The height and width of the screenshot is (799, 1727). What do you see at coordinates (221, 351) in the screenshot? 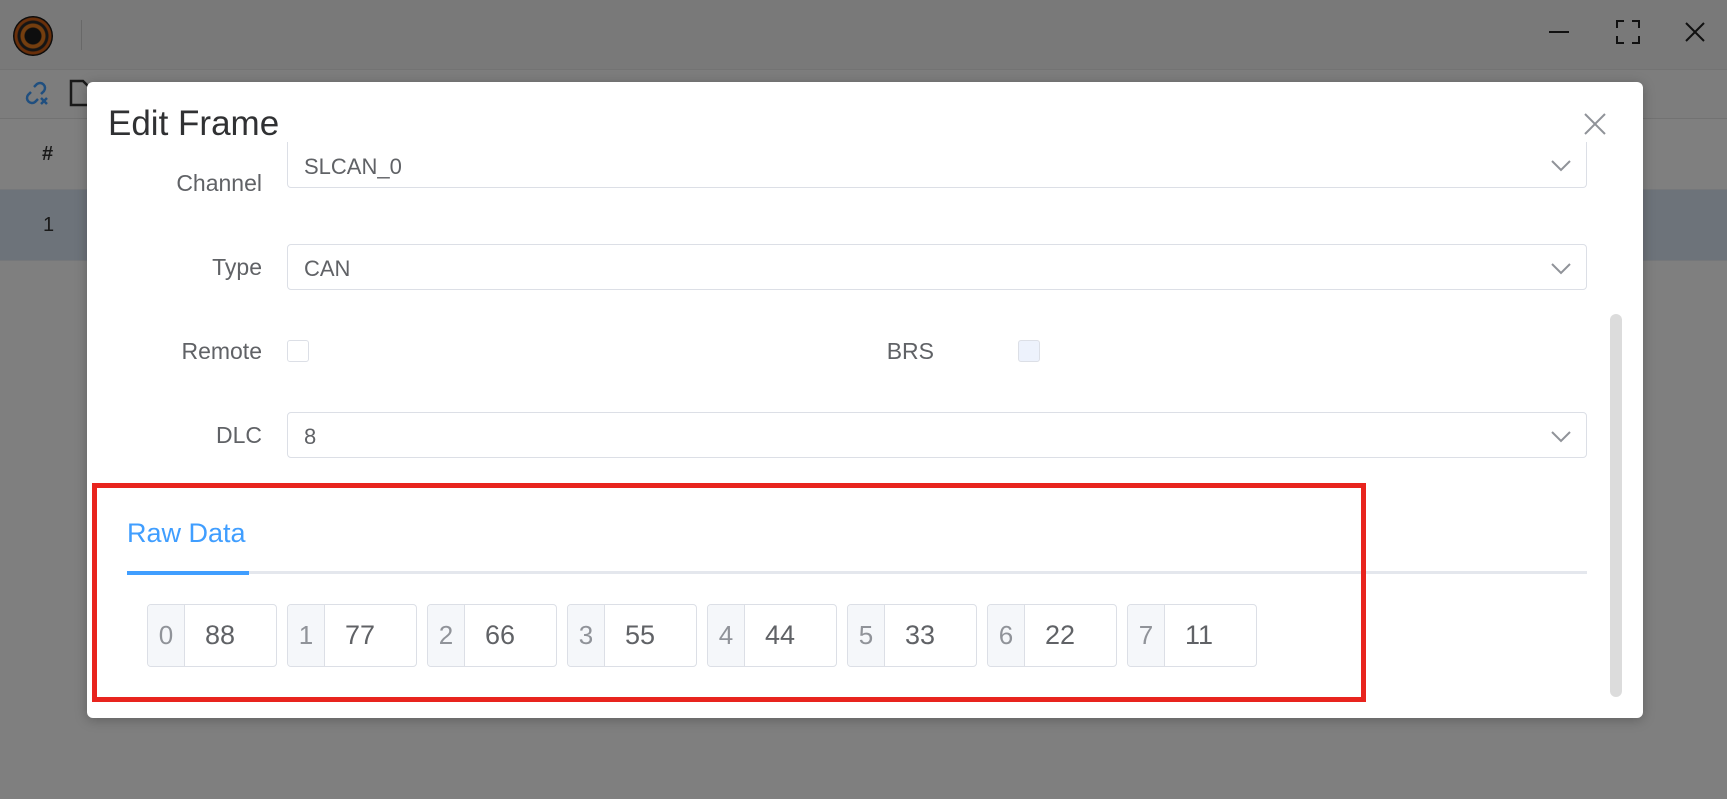
I see `remote-label: Remote` at bounding box center [221, 351].